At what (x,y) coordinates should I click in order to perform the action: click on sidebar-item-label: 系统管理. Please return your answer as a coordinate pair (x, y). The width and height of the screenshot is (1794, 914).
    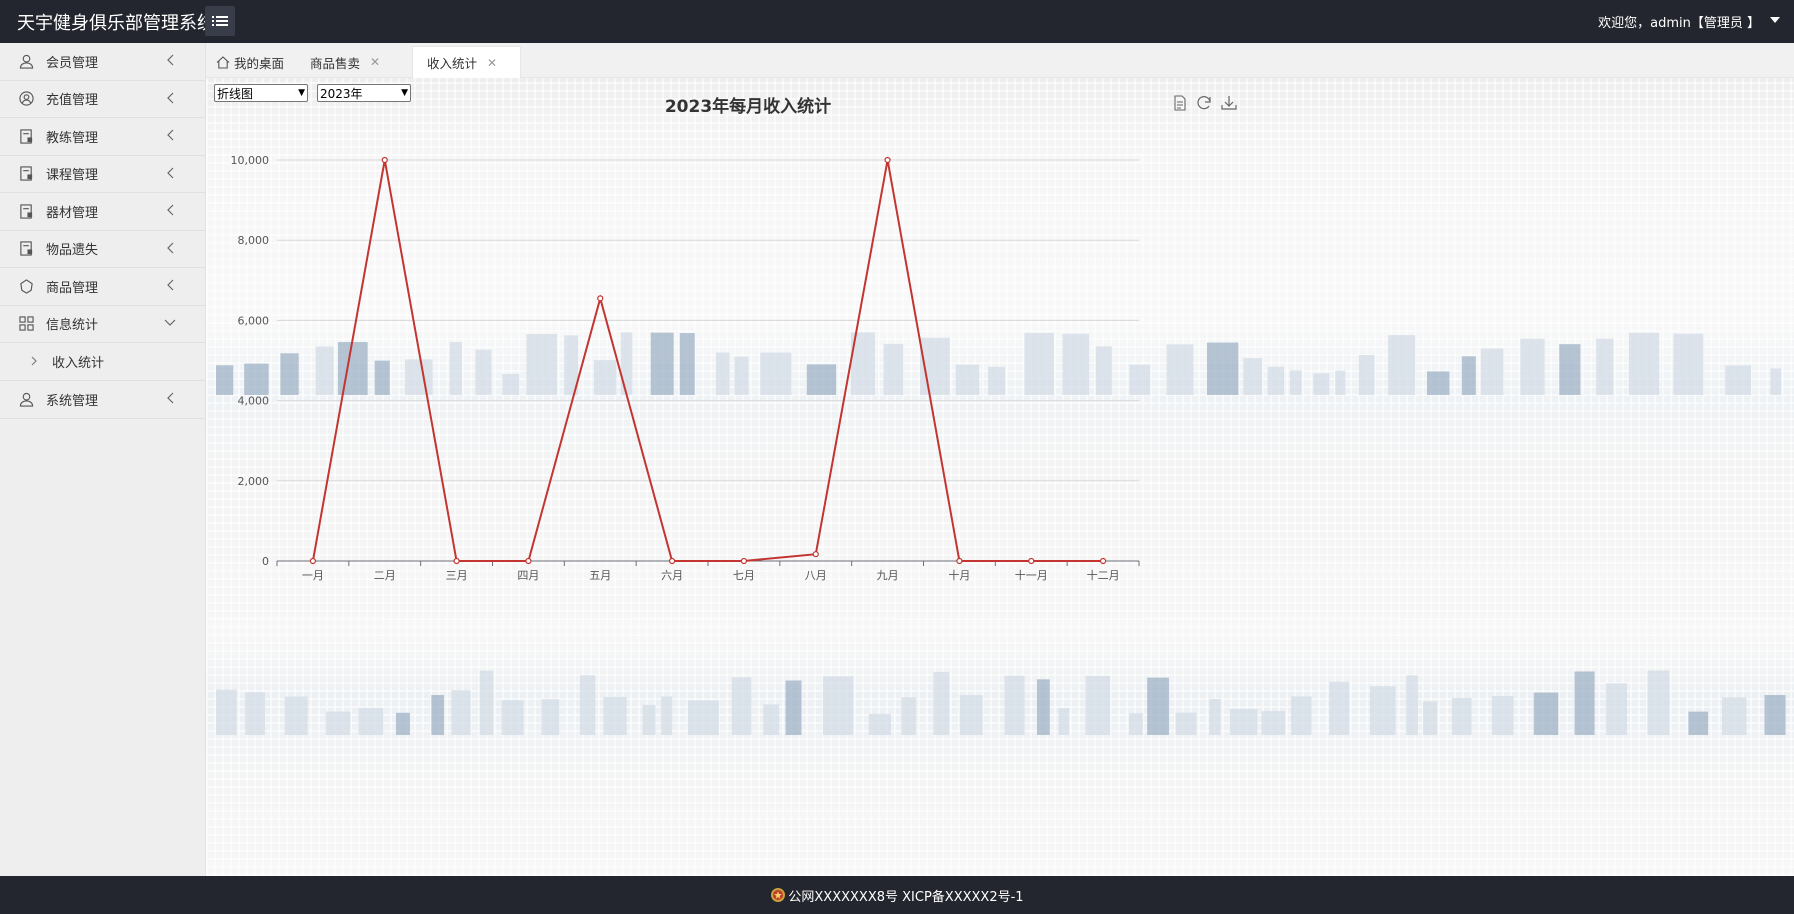
    Looking at the image, I should click on (72, 401).